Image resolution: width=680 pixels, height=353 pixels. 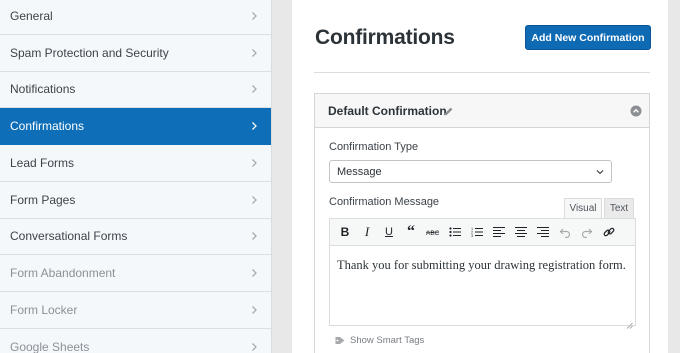 I want to click on resize-handle-icon, so click(x=629, y=322).